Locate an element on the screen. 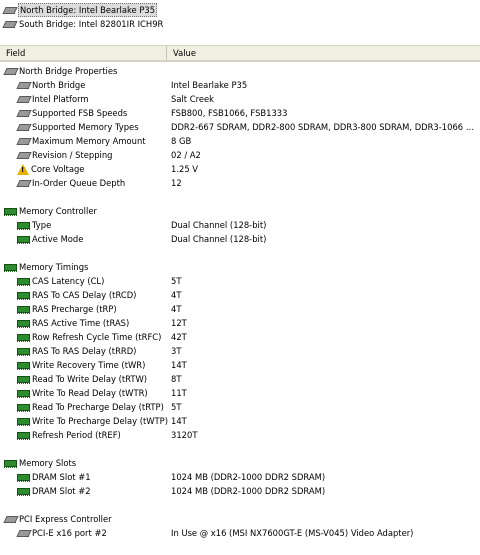  property-row: Read To Precharge Delay (tRTP) 5T is located at coordinates (240, 407).